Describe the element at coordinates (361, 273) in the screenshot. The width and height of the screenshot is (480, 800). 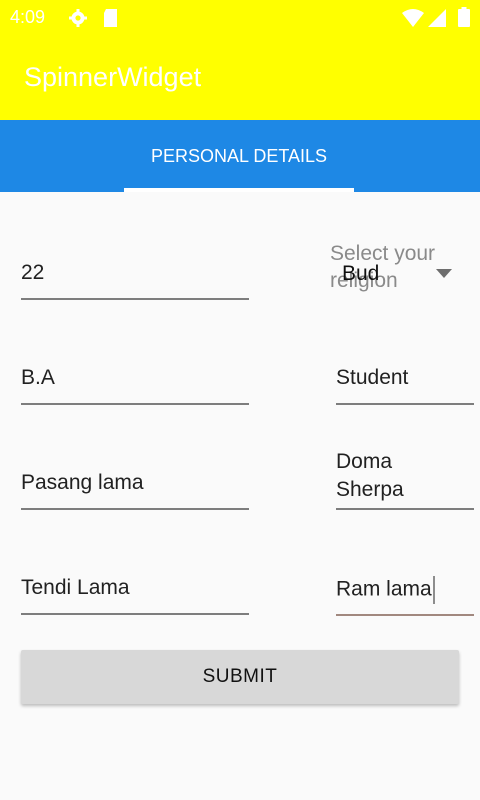
I see `religion-selected: Bud` at that location.